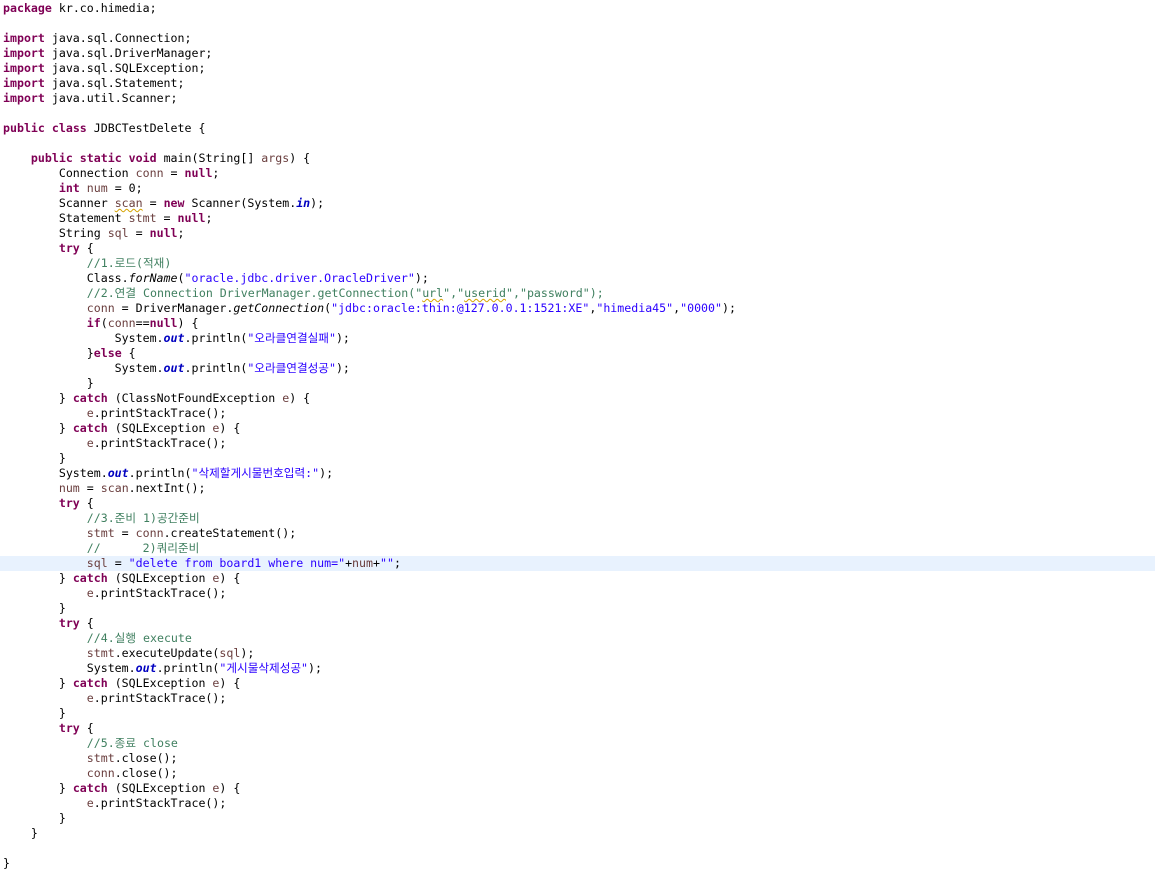 This screenshot has width=1155, height=885. I want to click on code-line: stmt.executeUpdate(sql);, so click(577, 653).